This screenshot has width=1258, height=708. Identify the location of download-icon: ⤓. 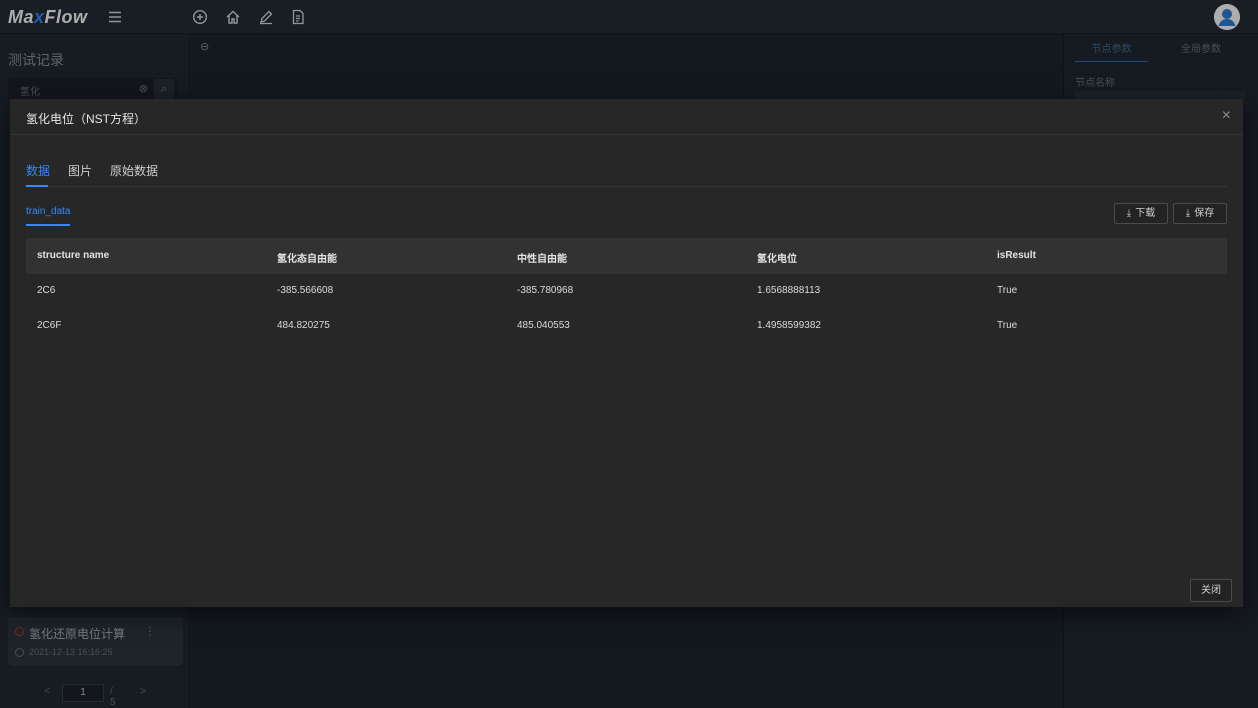
(1129, 213).